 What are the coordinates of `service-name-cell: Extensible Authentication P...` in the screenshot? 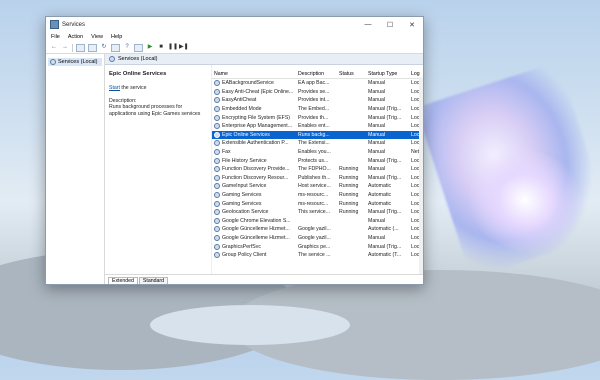 It's located at (255, 143).